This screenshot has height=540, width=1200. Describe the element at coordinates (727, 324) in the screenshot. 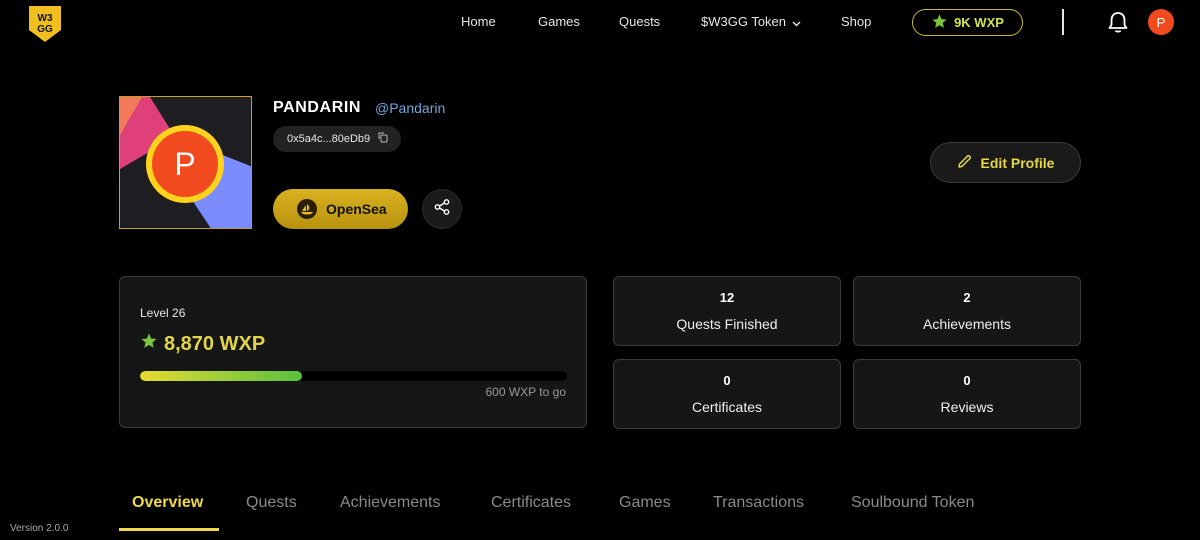

I see `stat-label: Quests Finished` at that location.